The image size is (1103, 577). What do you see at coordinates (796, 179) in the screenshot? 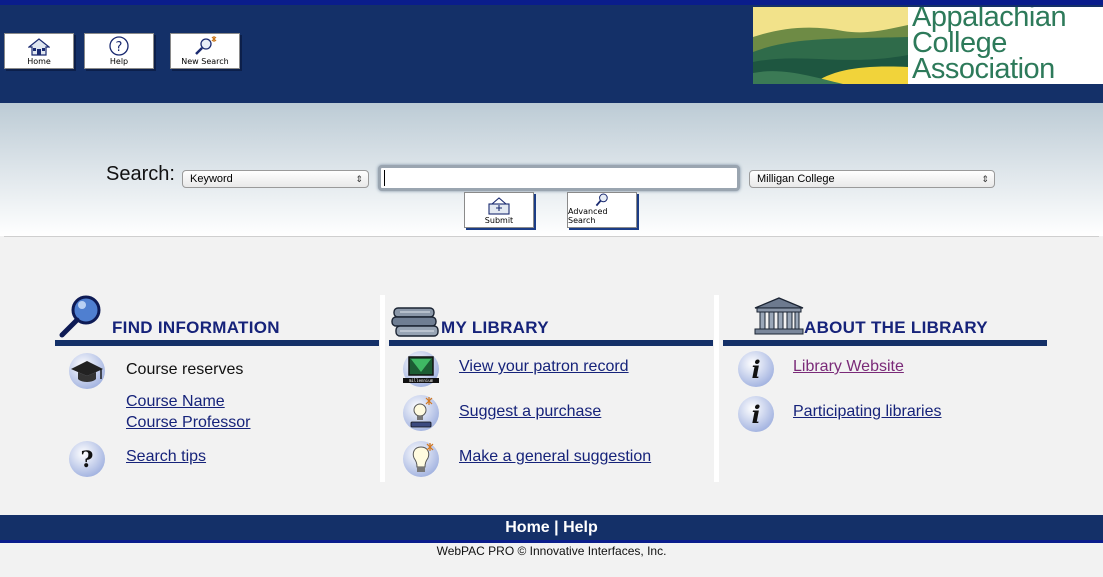
I see `library-select-value: Milligan College` at bounding box center [796, 179].